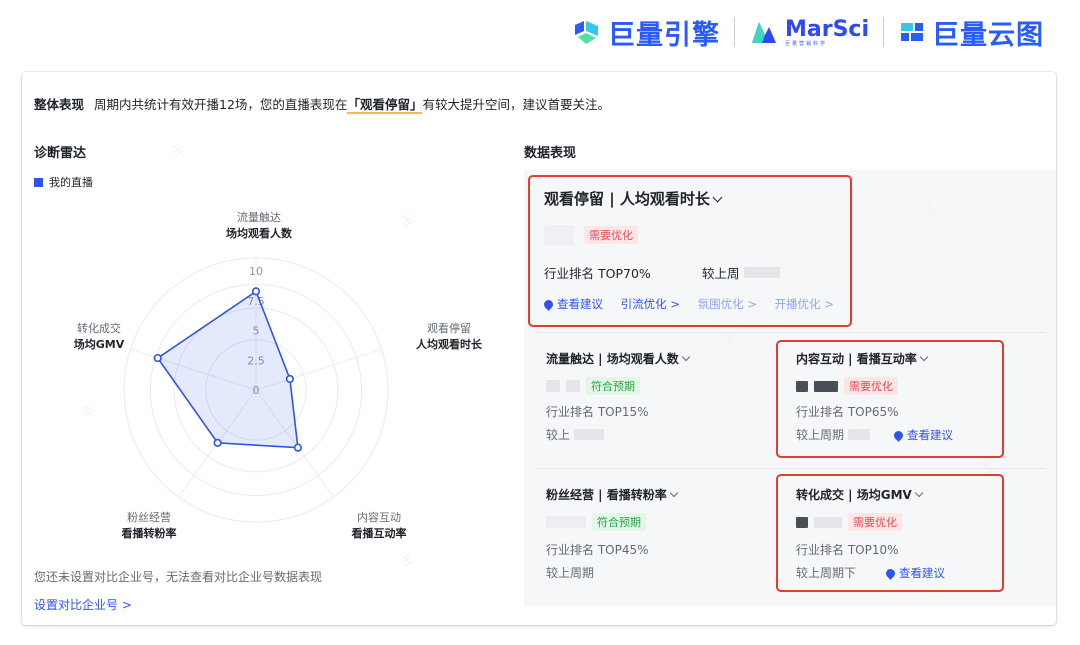  I want to click on data-title: 数据表现, so click(550, 153).